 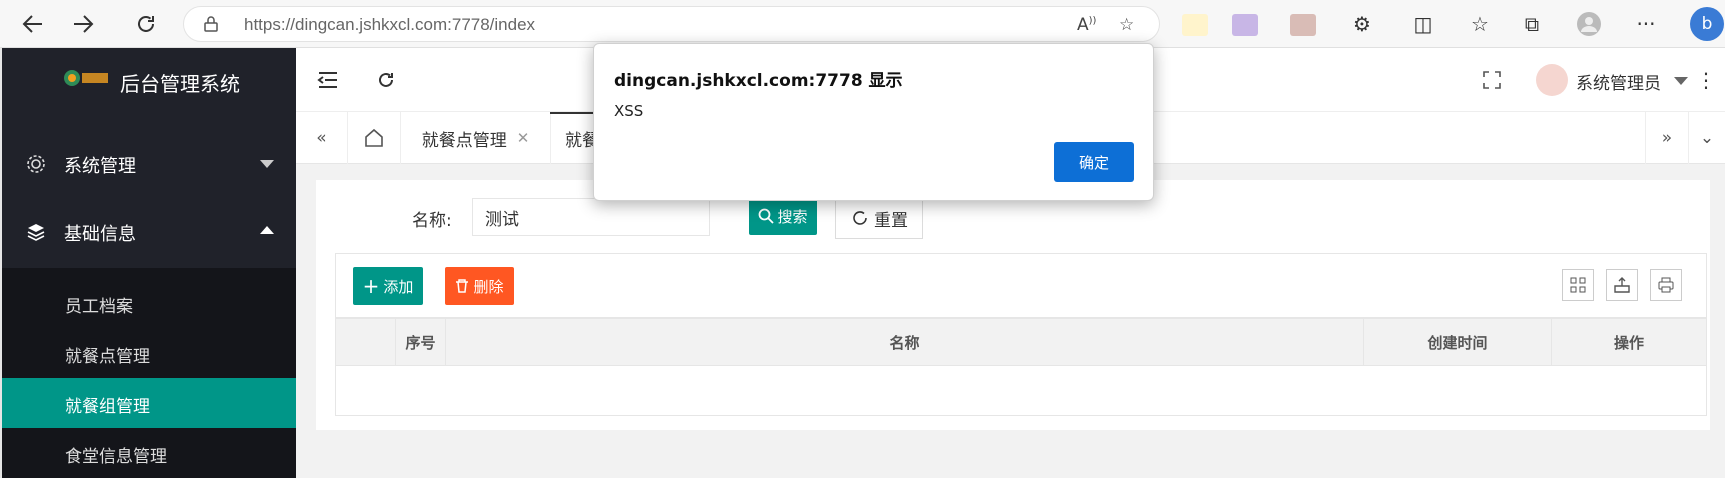 What do you see at coordinates (767, 216) in the screenshot?
I see `search-icon` at bounding box center [767, 216].